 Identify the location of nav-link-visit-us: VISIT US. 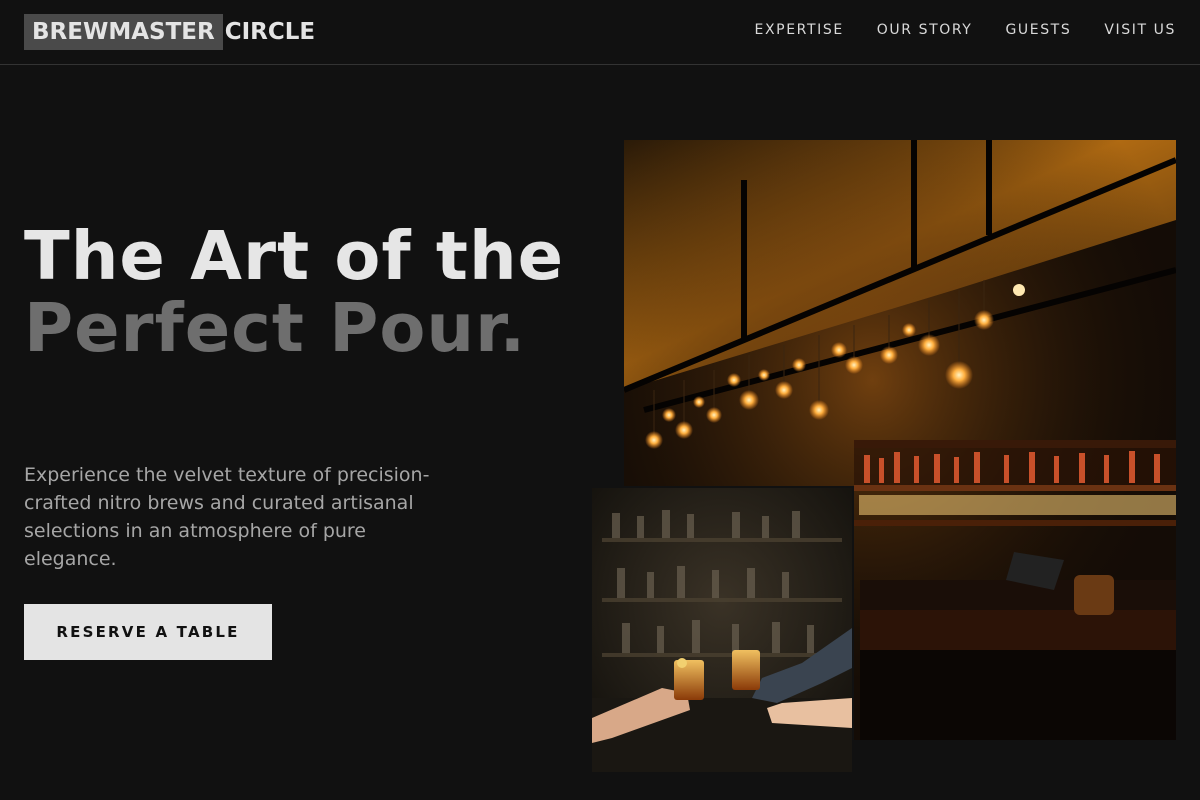
(1140, 30).